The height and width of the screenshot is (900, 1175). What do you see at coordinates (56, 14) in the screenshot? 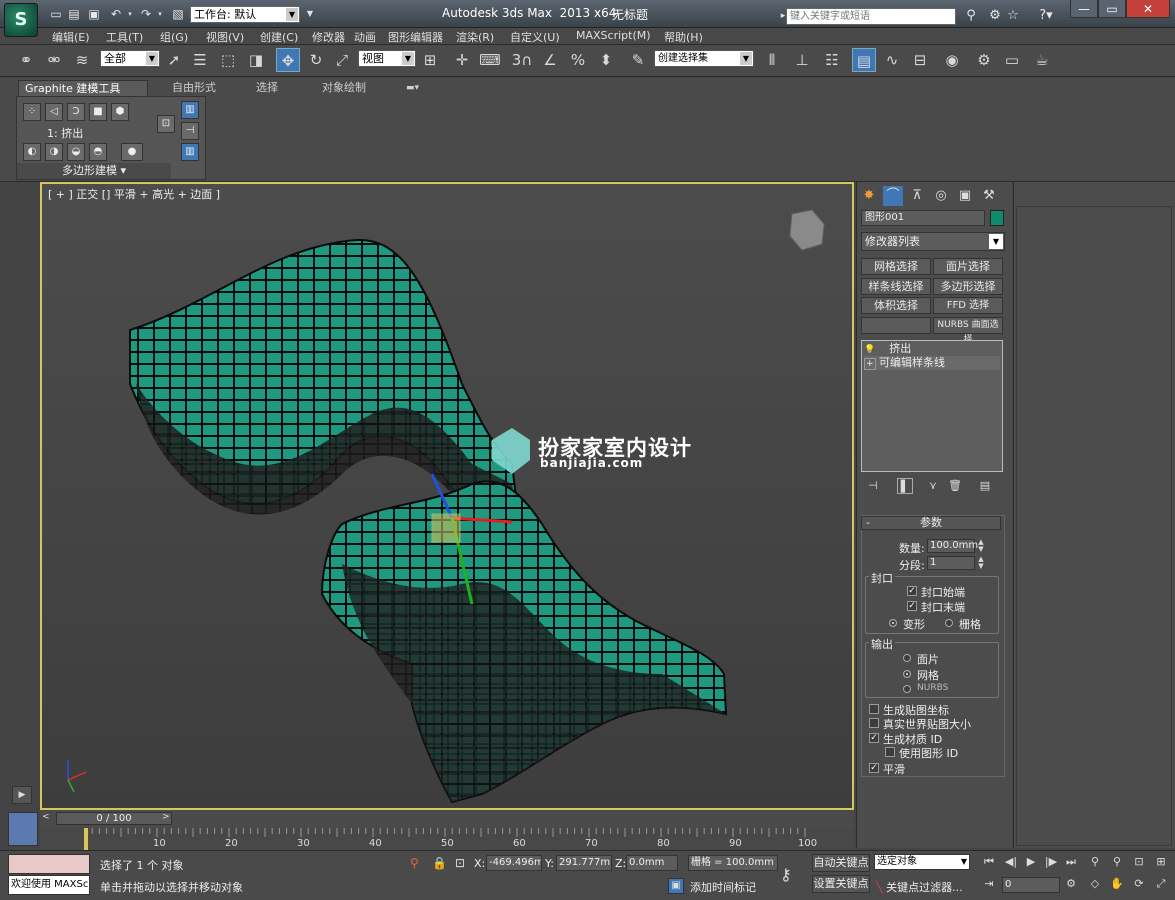
I see `new-file-icon: ▭` at bounding box center [56, 14].